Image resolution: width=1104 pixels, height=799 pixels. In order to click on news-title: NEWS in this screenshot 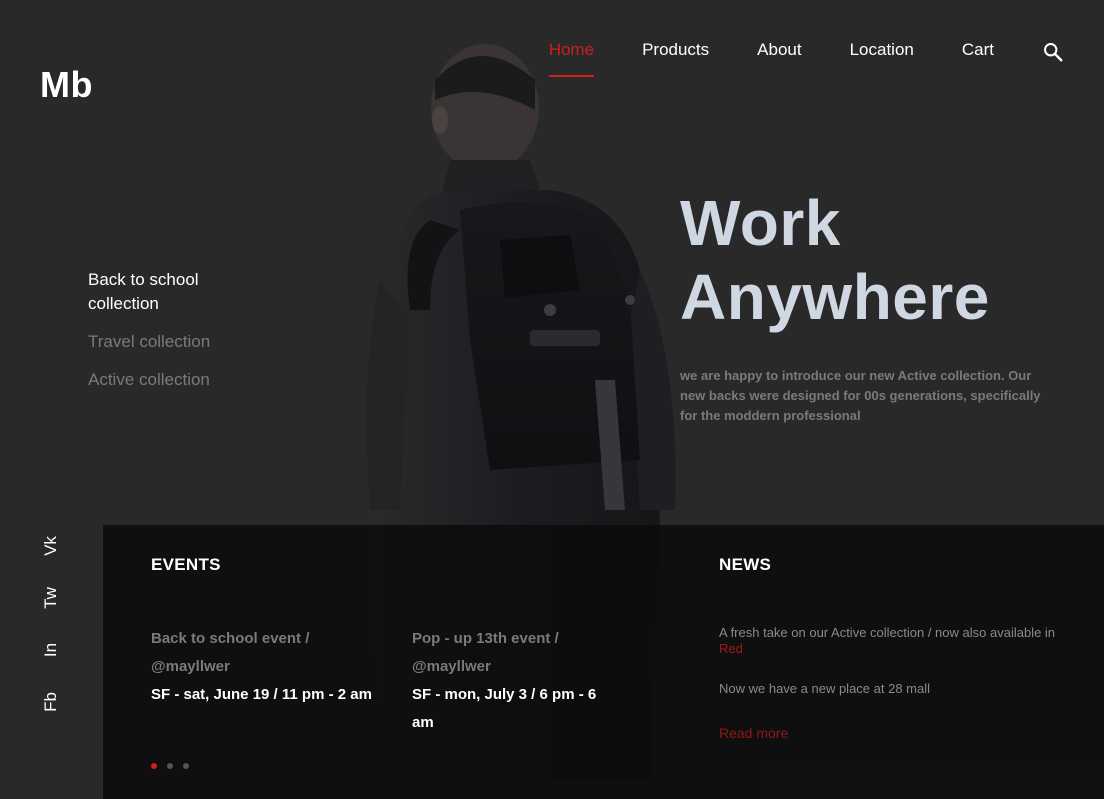, I will do `click(745, 564)`.